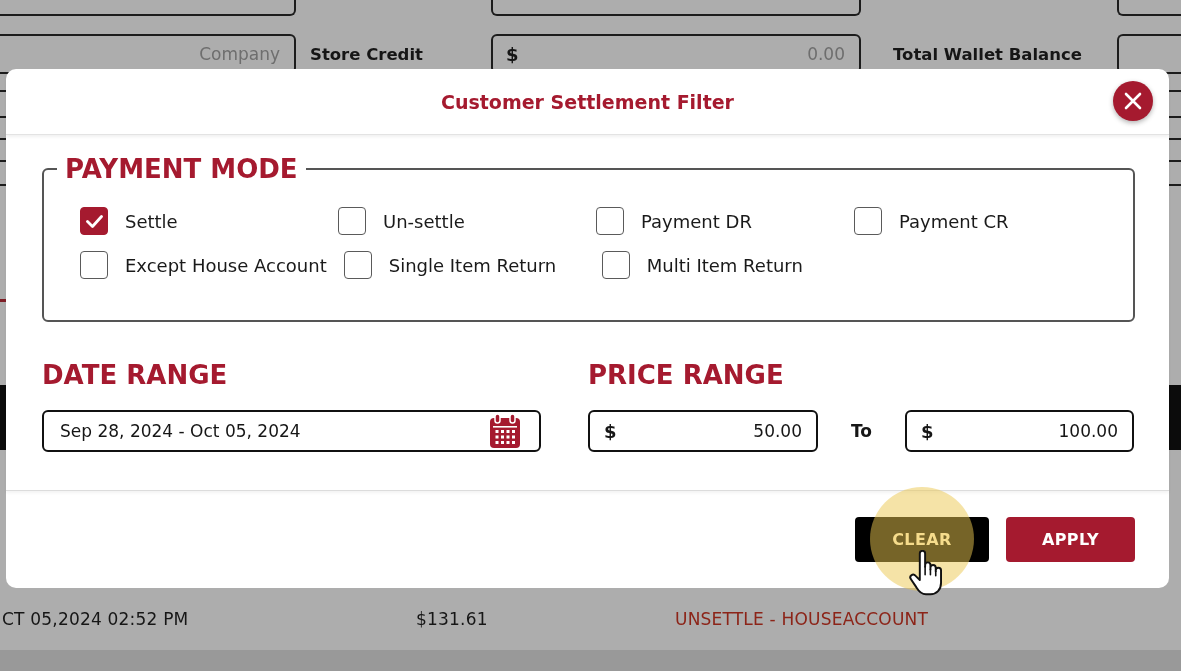 The height and width of the screenshot is (671, 1181). What do you see at coordinates (291, 431) in the screenshot?
I see `date-range-field: Sep 28, 2024 - Oct 05, 2024` at bounding box center [291, 431].